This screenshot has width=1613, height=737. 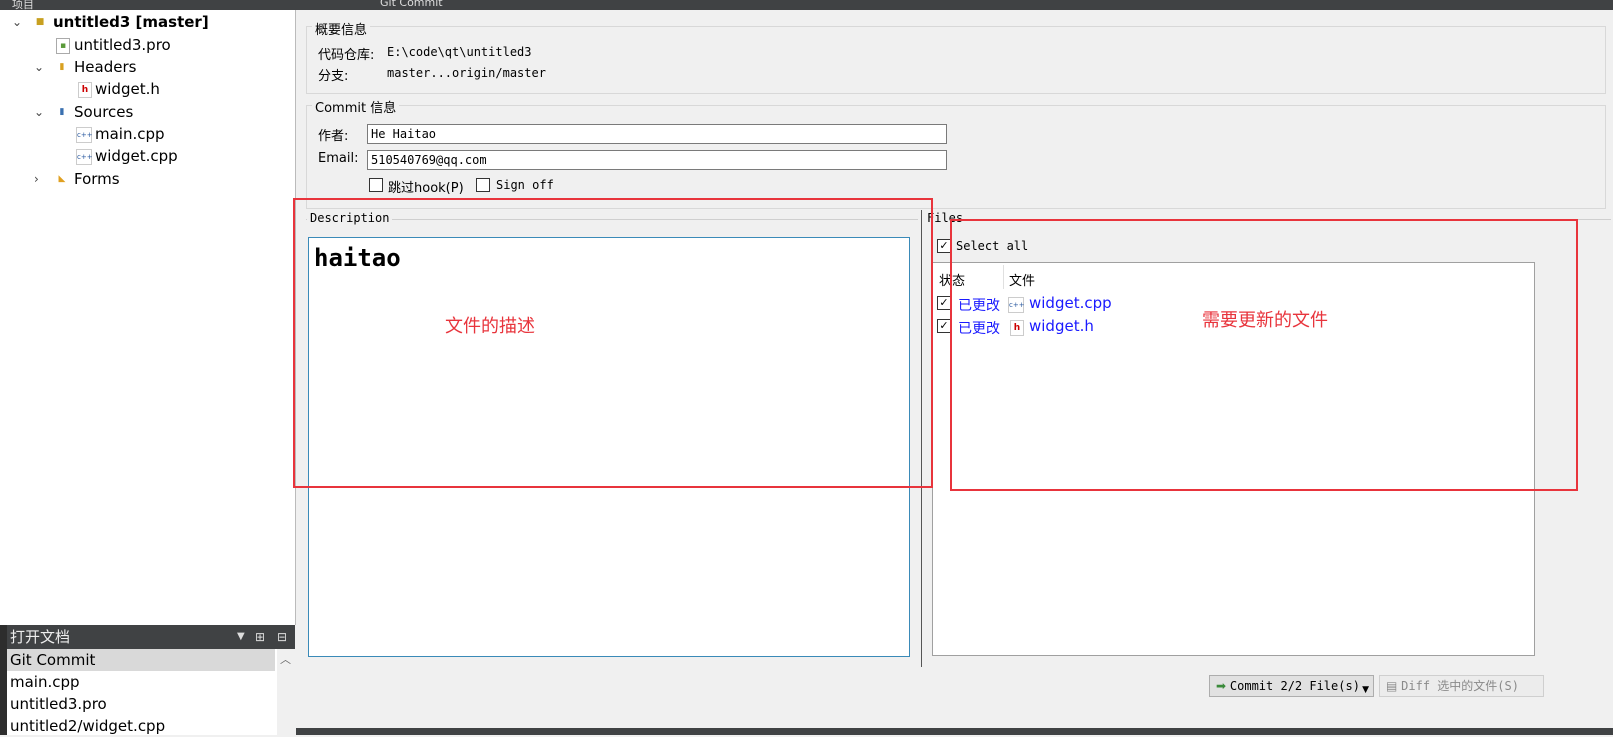 What do you see at coordinates (122, 45) in the screenshot?
I see `tree-item-label: untitled3.pro` at bounding box center [122, 45].